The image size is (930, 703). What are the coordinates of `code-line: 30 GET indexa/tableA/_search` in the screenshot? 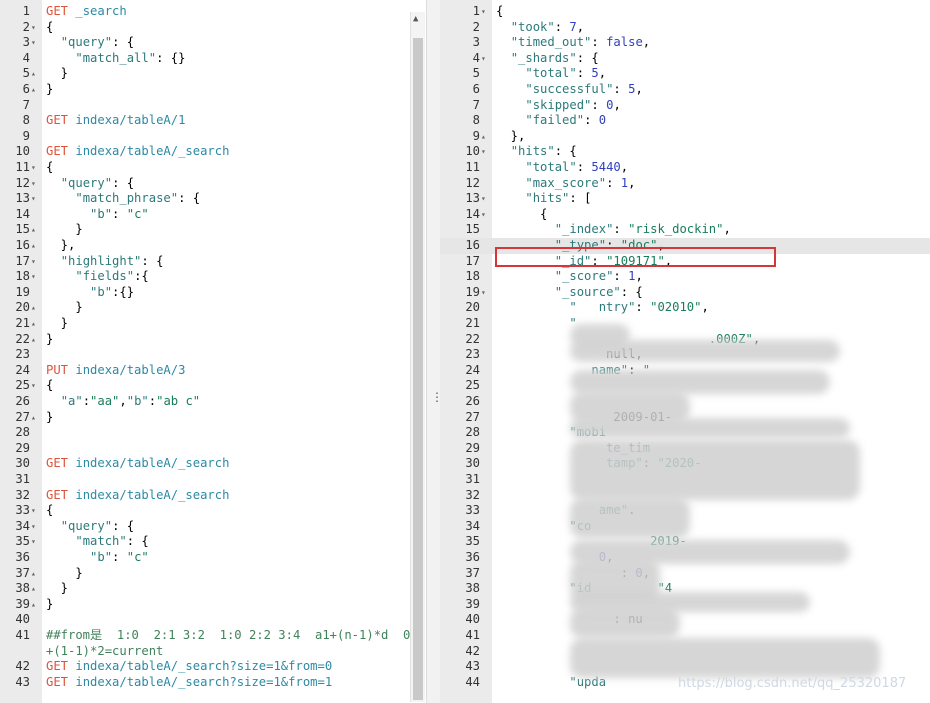 It's located at (213, 464).